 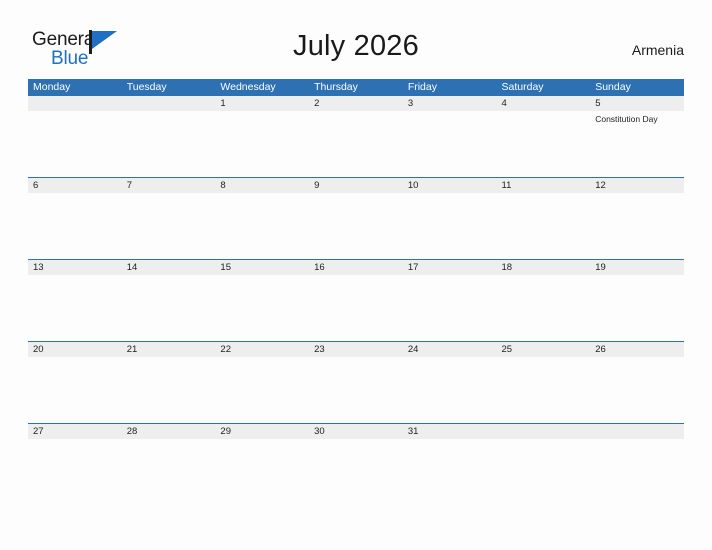 What do you see at coordinates (544, 218) in the screenshot?
I see `day-cell: 11` at bounding box center [544, 218].